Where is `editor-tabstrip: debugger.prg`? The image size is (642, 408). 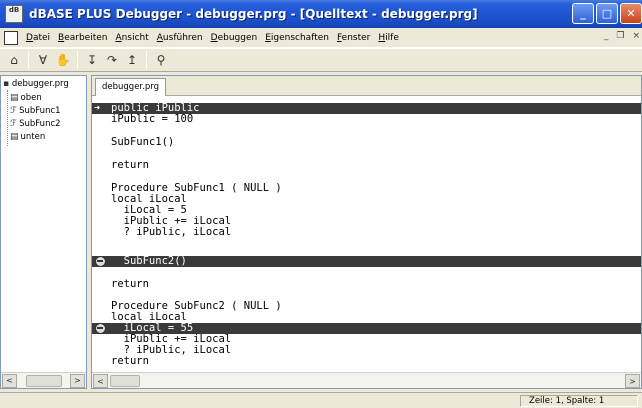
editor-tabstrip: debugger.prg is located at coordinates (366, 86).